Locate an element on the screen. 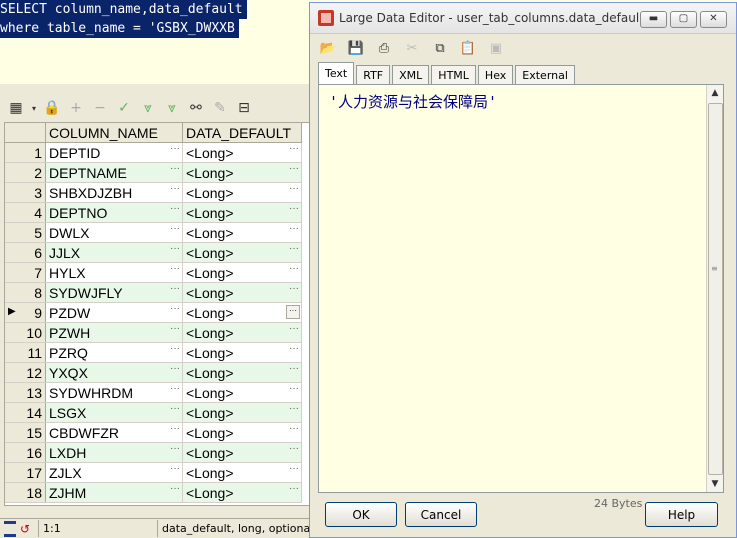 The height and width of the screenshot is (538, 737). table-row: 14 LSGX ··· <Long> ··· is located at coordinates (153, 412).